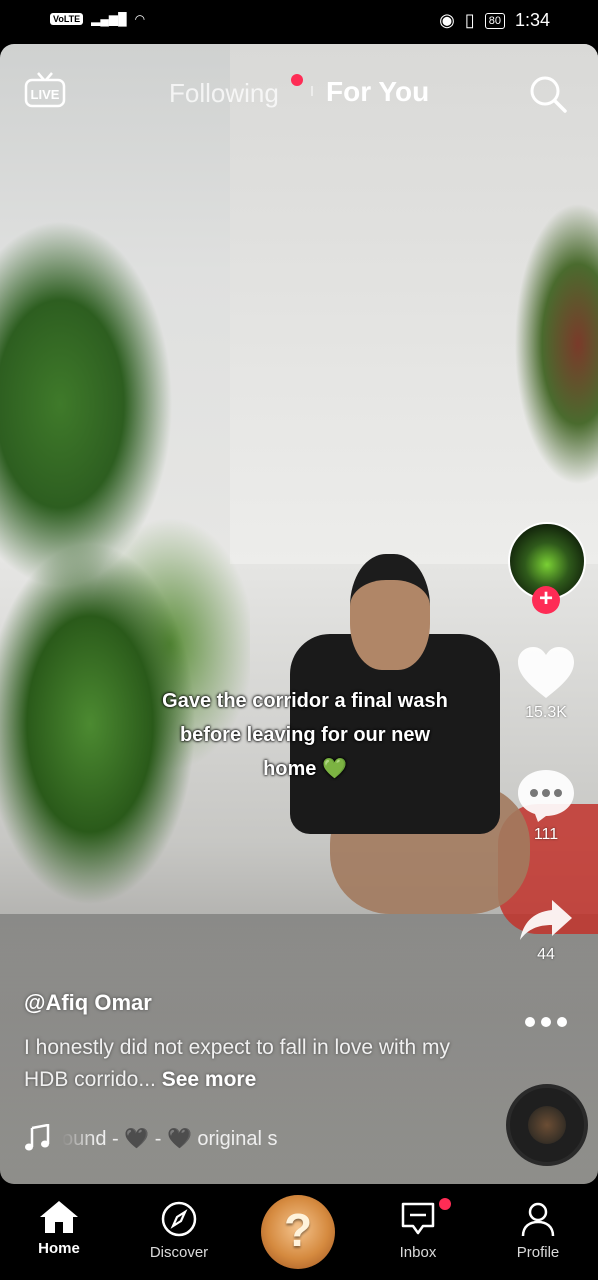 Image resolution: width=598 pixels, height=1280 pixels. What do you see at coordinates (546, 600) in the screenshot?
I see `follow-plus-button: +` at bounding box center [546, 600].